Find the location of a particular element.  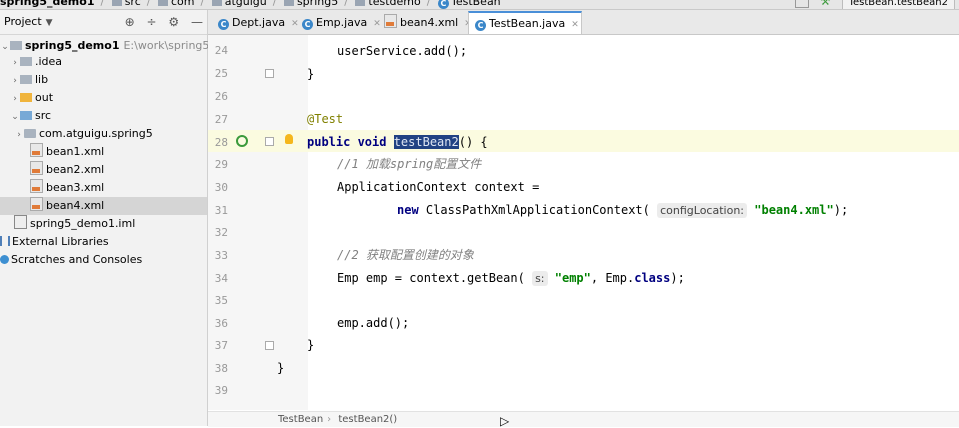

iml-file-icon is located at coordinates (20, 222).